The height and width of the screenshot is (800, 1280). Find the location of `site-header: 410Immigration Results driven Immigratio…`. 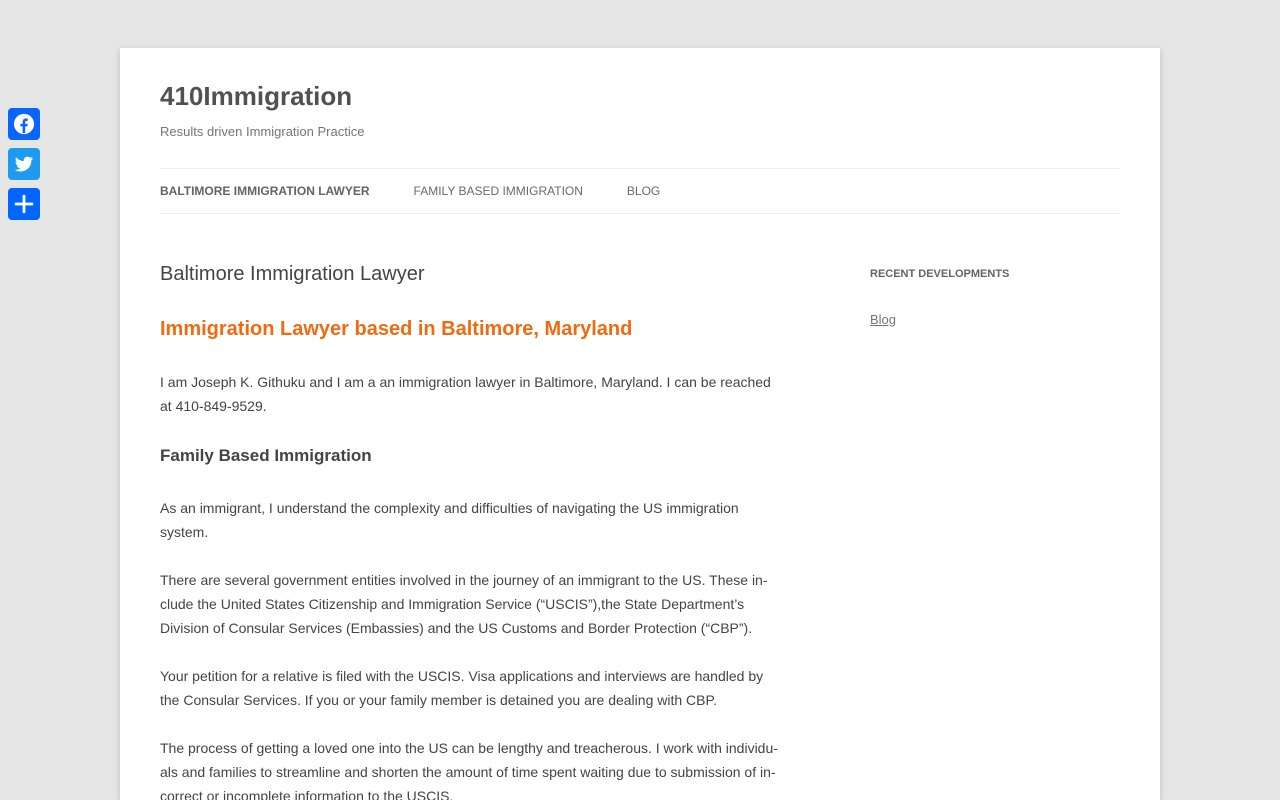

site-header: 410Immigration Results driven Immigratio… is located at coordinates (640, 110).